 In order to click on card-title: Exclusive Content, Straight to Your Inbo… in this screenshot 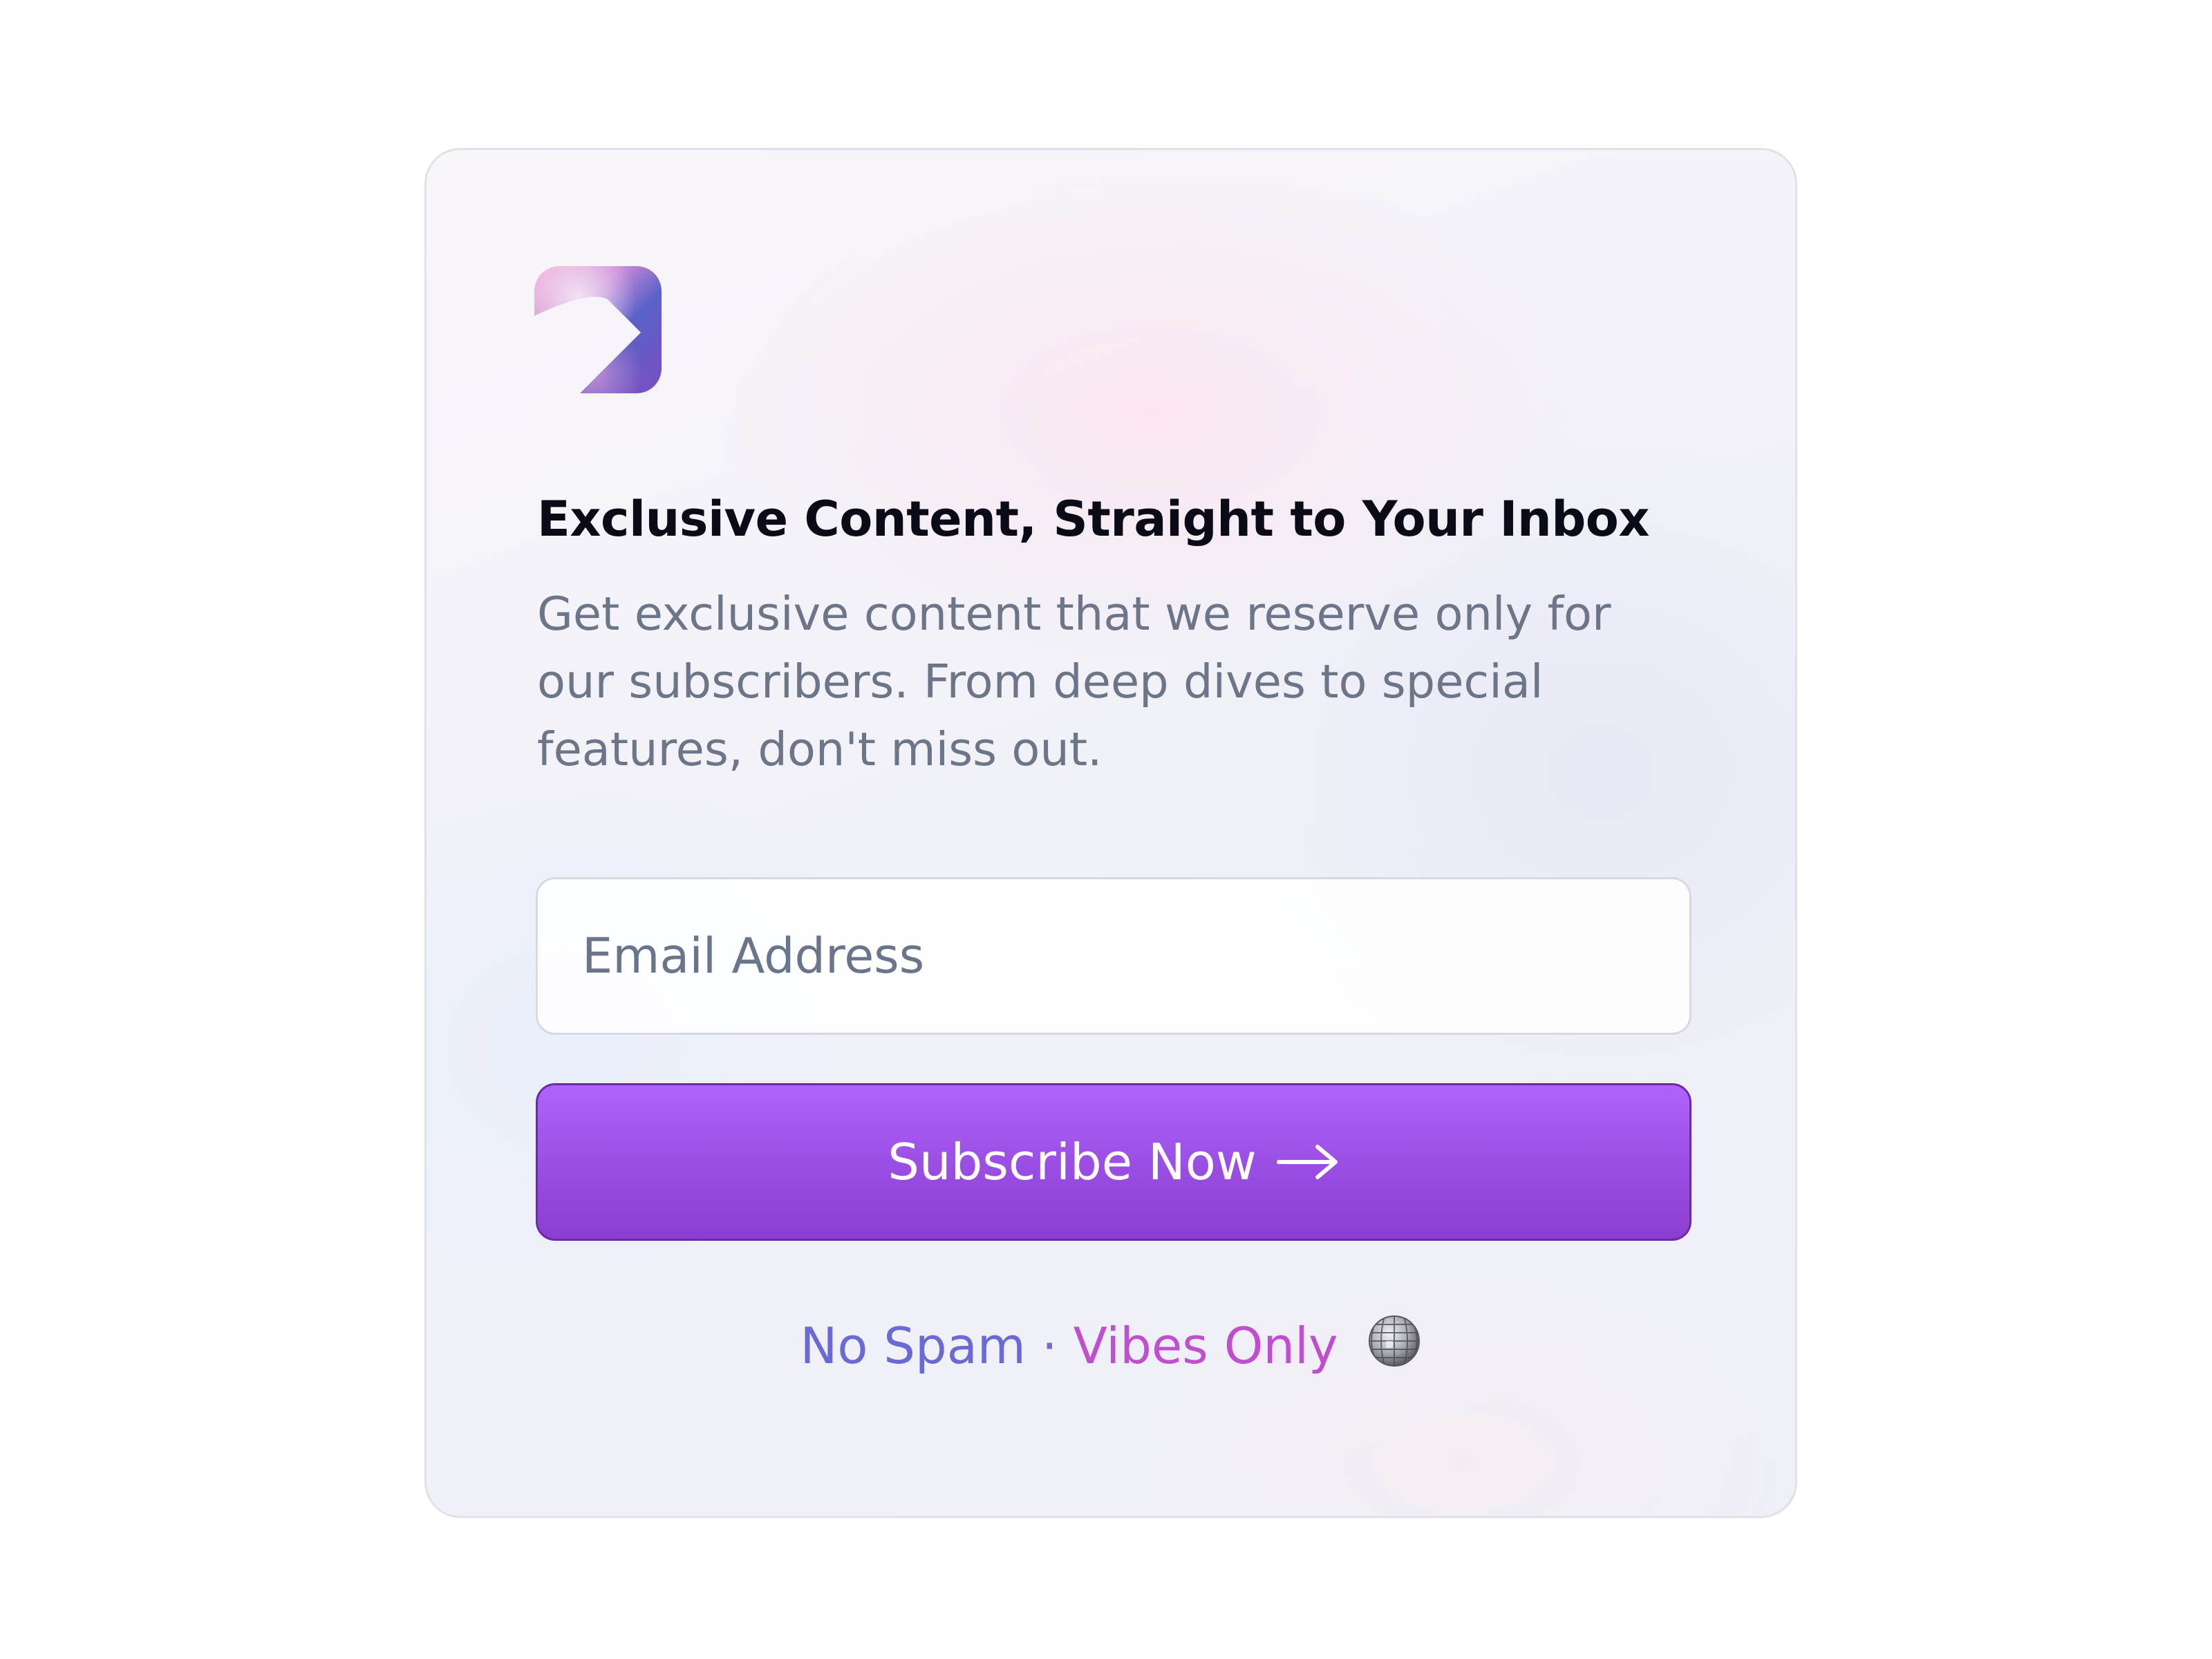, I will do `click(1093, 519)`.